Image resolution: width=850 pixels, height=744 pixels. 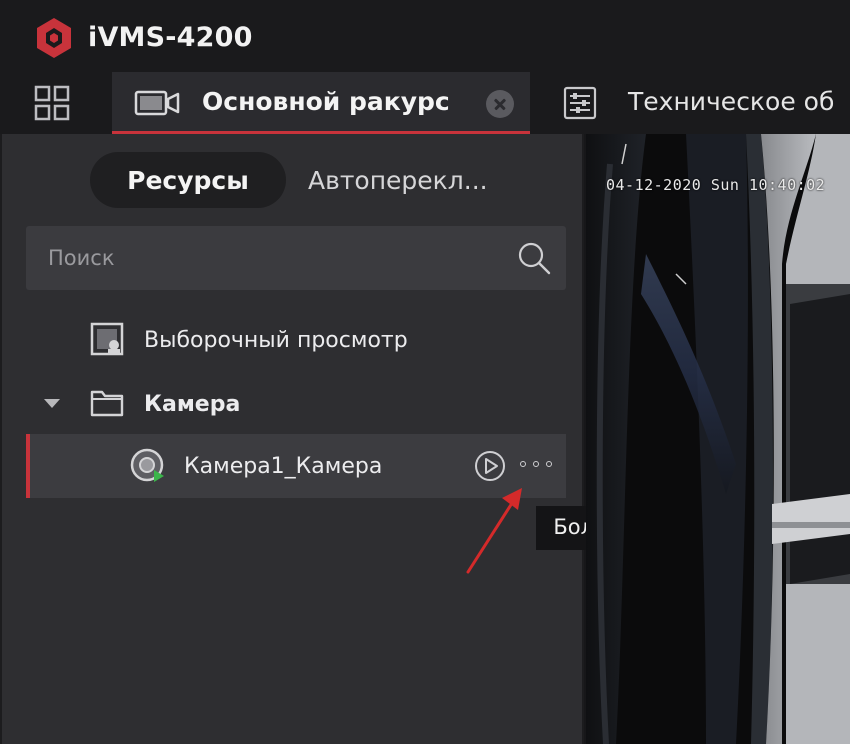 What do you see at coordinates (731, 101) in the screenshot?
I see `tab-maintenance-label: Техническое об` at bounding box center [731, 101].